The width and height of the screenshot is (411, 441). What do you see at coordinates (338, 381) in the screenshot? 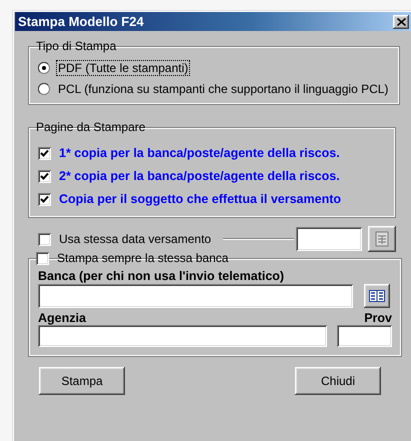
I see `action-button: Chiudi` at bounding box center [338, 381].